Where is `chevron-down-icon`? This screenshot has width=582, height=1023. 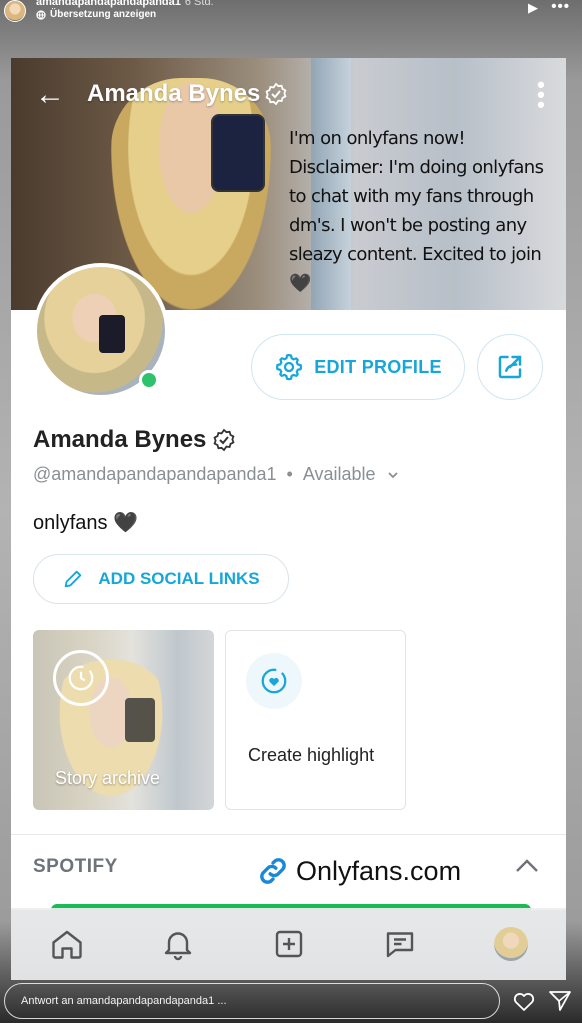 chevron-down-icon is located at coordinates (393, 475).